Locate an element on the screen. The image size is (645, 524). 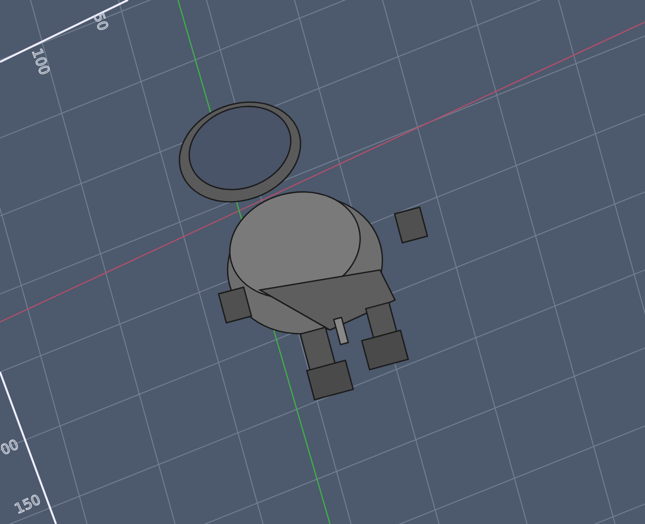
axis-label: 00 is located at coordinates (11, 447).